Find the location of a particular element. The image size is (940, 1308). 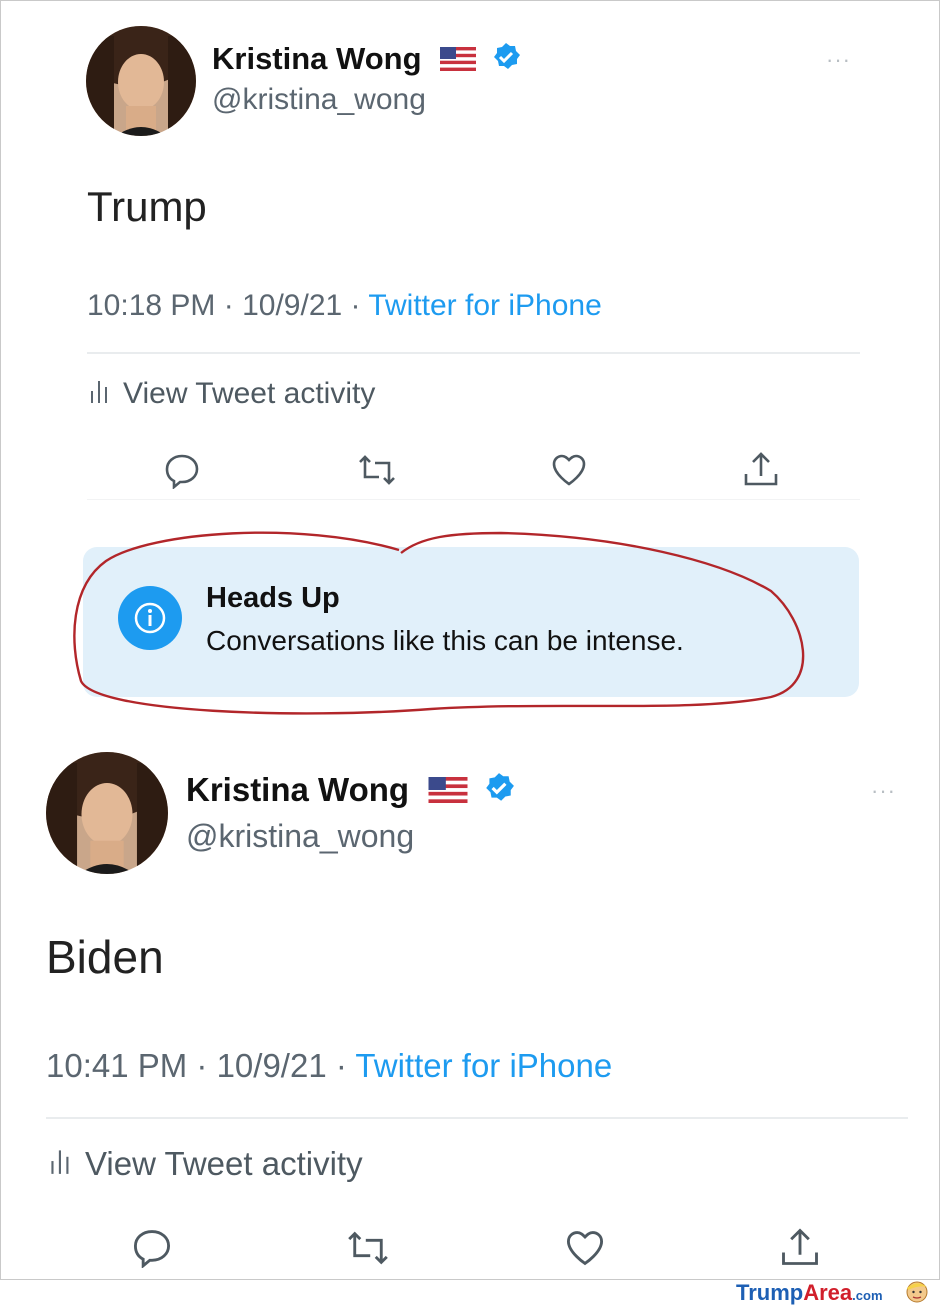

watermark-brand-part2: Area is located at coordinates (828, 1292).